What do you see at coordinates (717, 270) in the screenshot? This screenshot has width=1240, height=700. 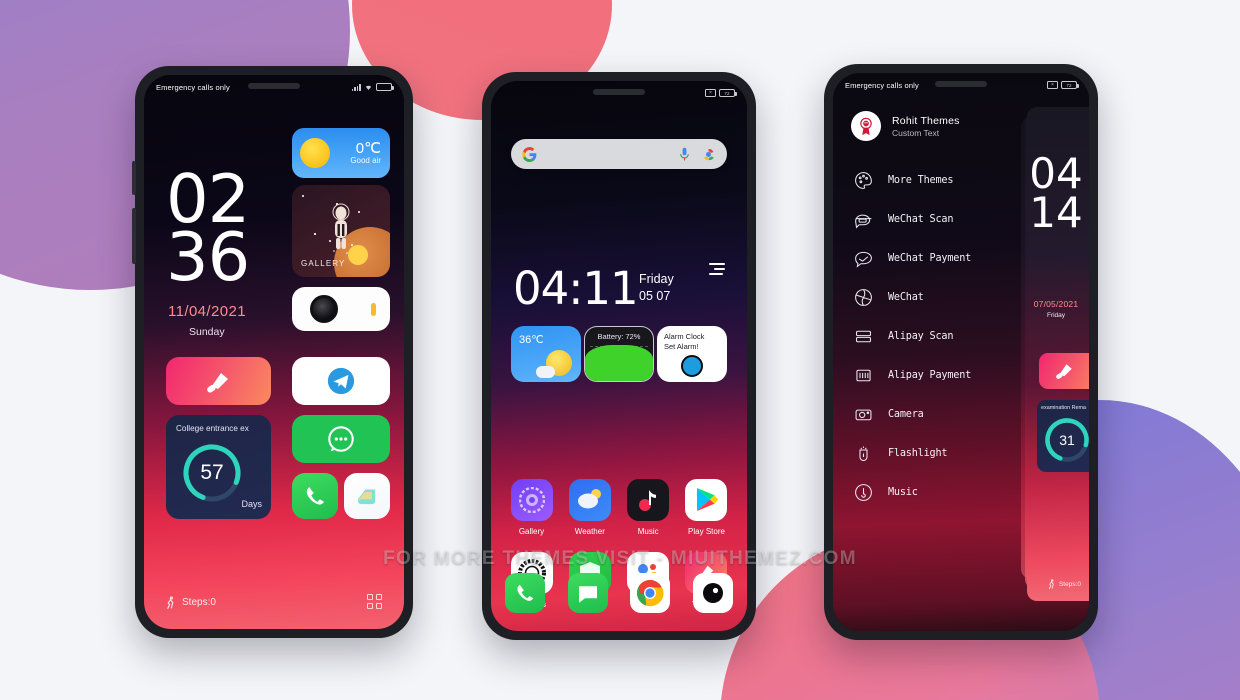 I see `hamburger-menu-icon` at bounding box center [717, 270].